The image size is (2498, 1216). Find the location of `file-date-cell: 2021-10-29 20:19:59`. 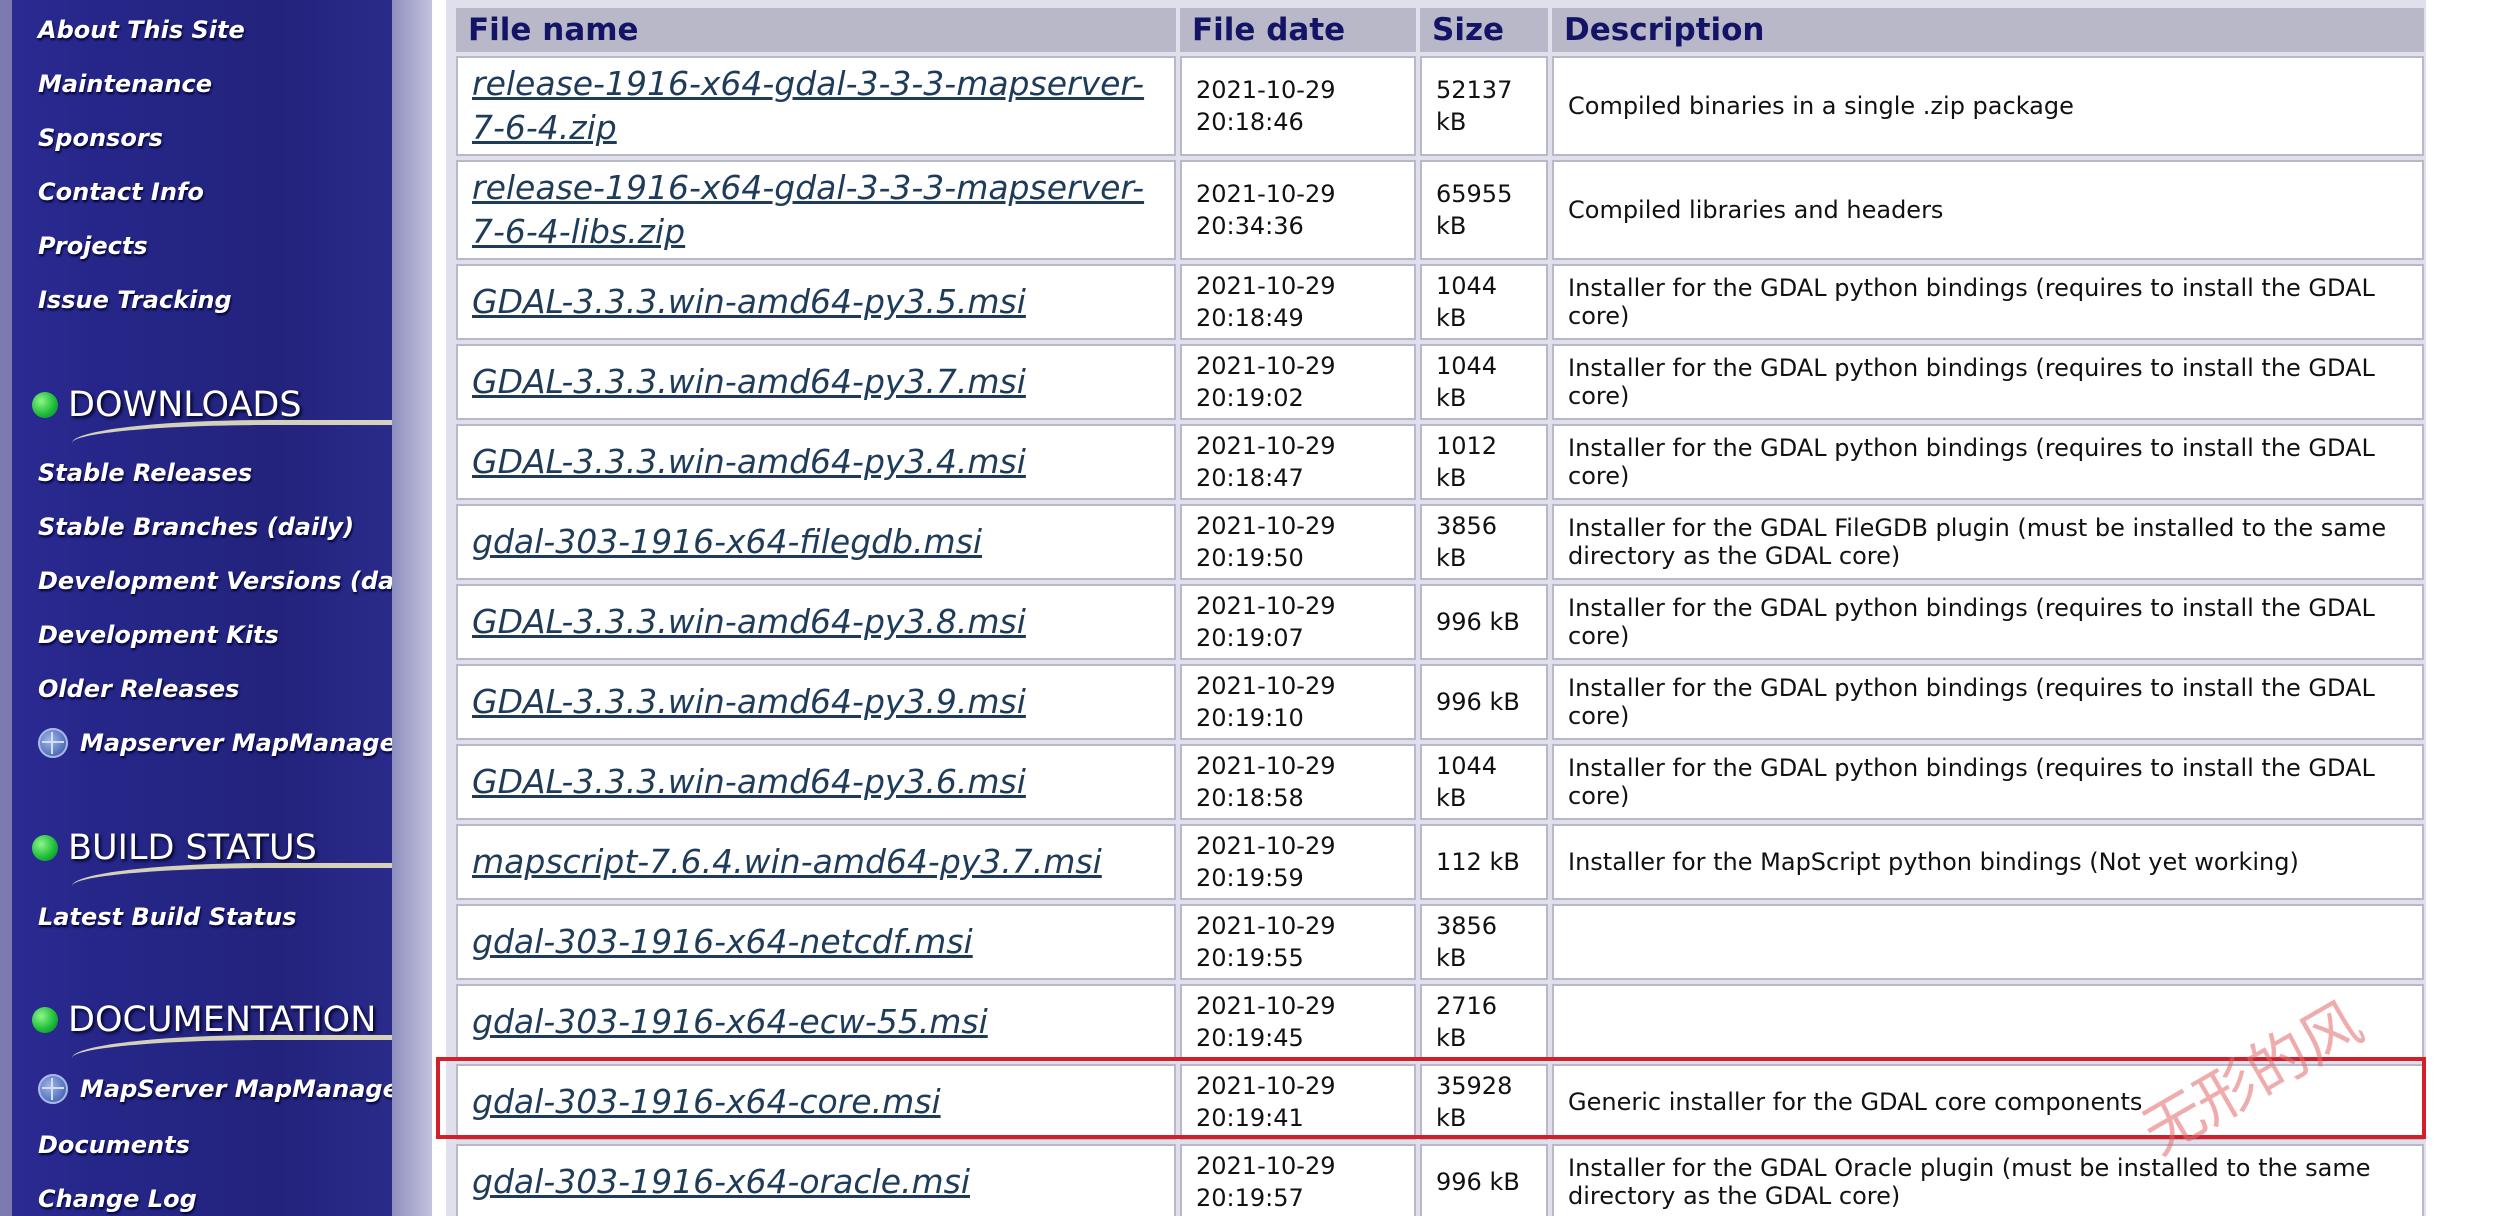

file-date-cell: 2021-10-29 20:19:59 is located at coordinates (1298, 862).